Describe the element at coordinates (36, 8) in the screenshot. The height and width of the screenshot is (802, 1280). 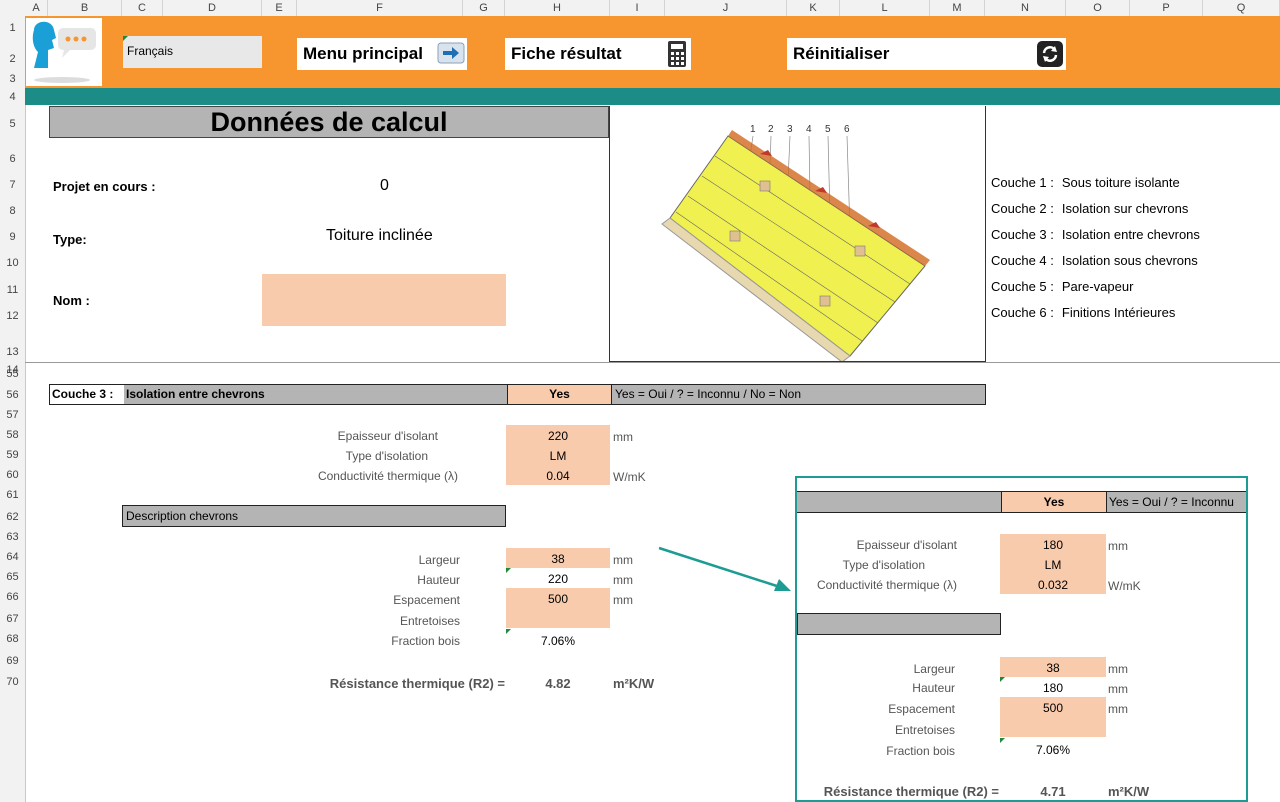
I see `column-header-a: A` at that location.